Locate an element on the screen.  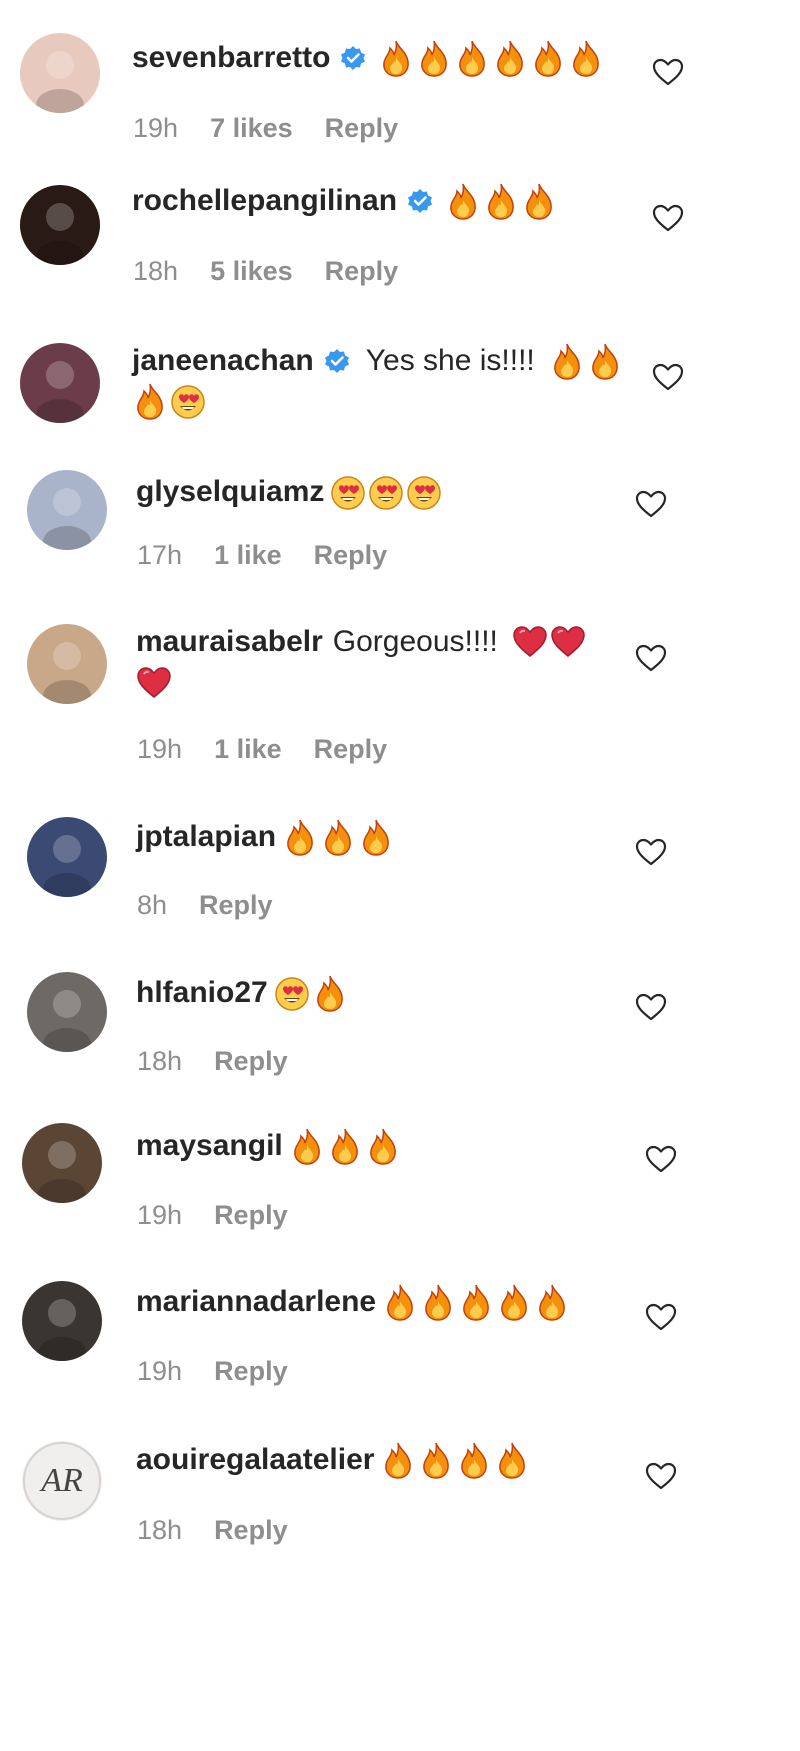
comment-meta: 18h 5 likes Reply is located at coordinates (265, 271).